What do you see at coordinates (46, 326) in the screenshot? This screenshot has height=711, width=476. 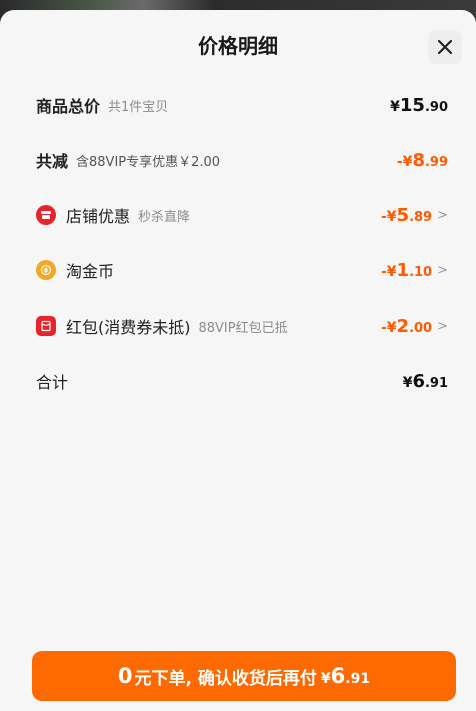 I see `red-packet-icon` at bounding box center [46, 326].